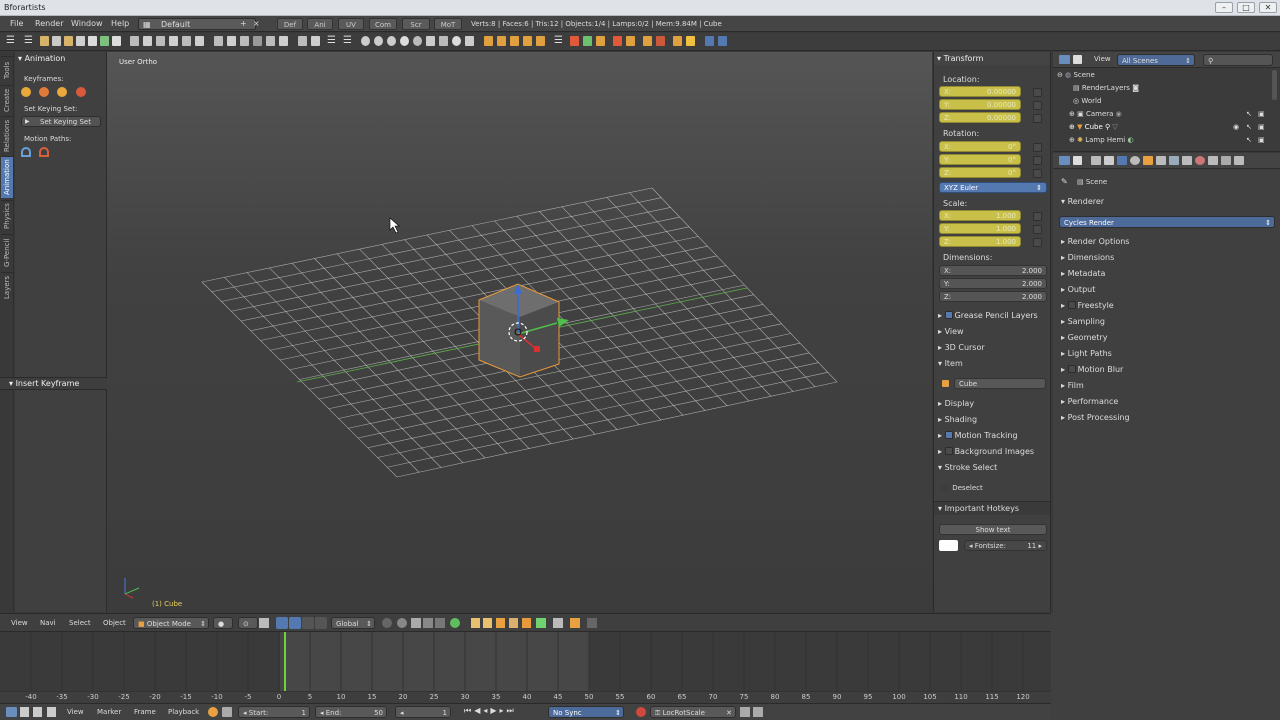  Describe the element at coordinates (7, 252) in the screenshot. I see `tab-gpencil: G-Pencil` at that location.